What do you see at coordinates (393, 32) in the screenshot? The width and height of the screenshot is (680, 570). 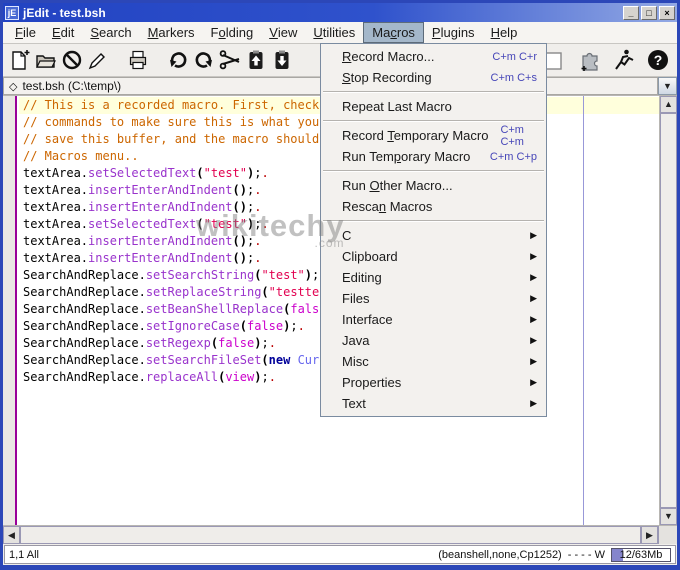 I see `menu-macros: Ma c ros` at bounding box center [393, 32].